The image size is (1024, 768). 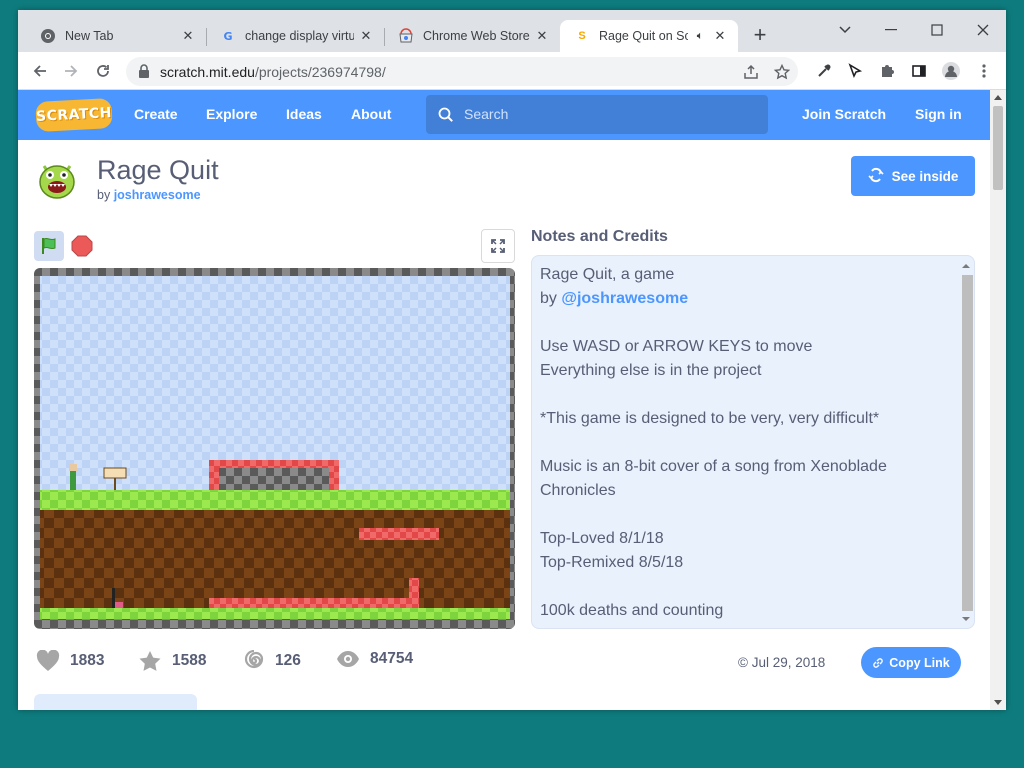 I want to click on favorite-stat: 1588, so click(x=172, y=661).